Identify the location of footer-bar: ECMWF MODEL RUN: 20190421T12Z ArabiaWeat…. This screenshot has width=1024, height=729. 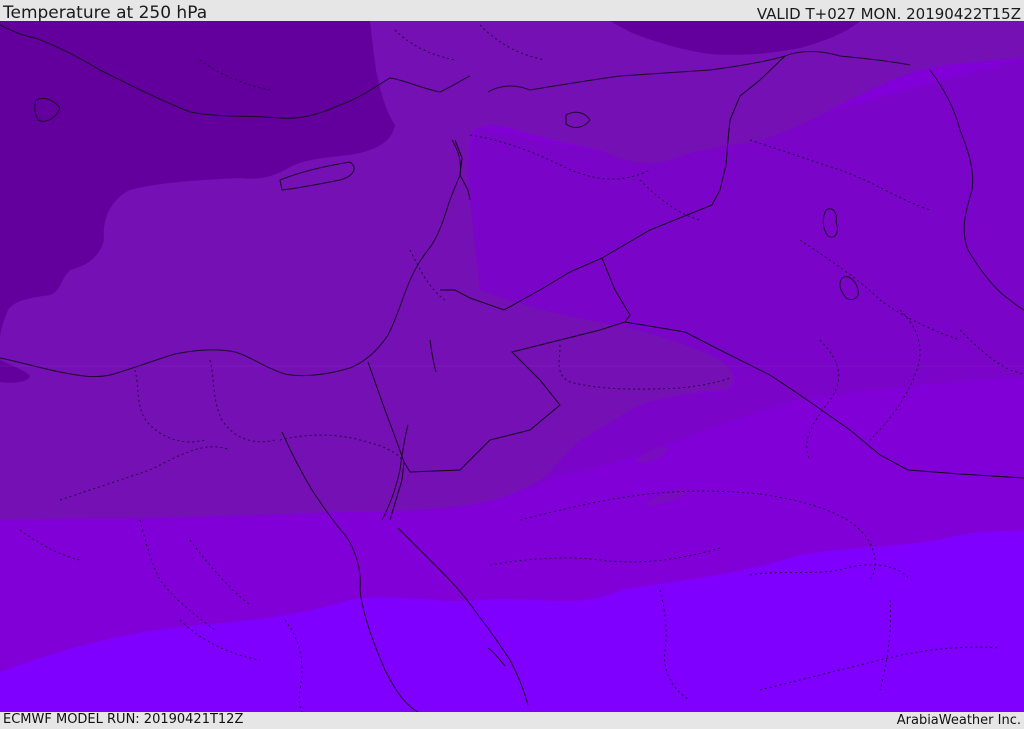
(512, 720).